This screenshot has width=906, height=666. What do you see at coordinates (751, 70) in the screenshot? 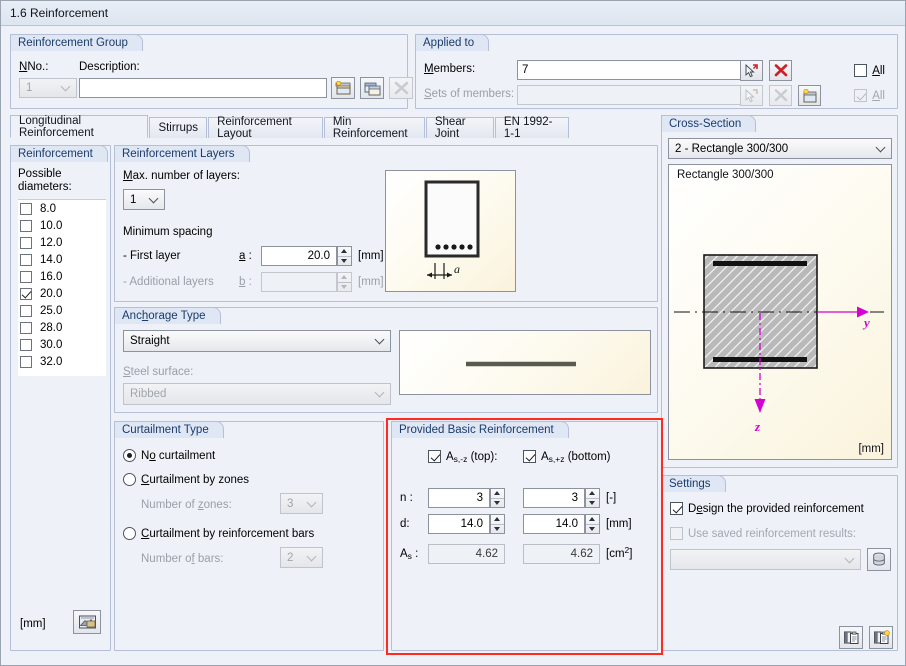
I see `select-members-button` at bounding box center [751, 70].